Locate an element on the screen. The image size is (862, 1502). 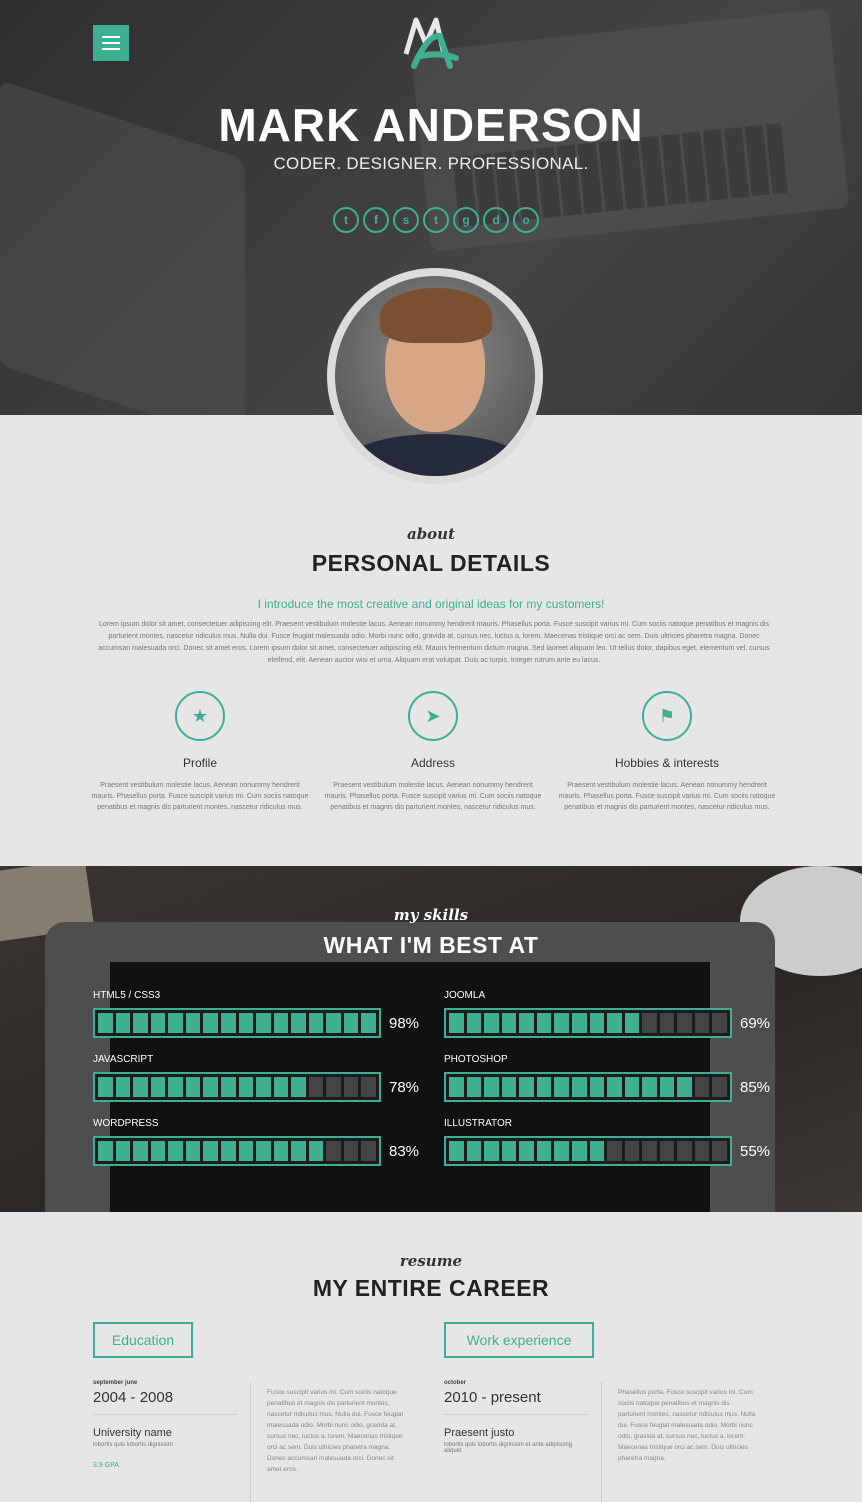
feature-label: Profile is located at coordinates (199, 763).